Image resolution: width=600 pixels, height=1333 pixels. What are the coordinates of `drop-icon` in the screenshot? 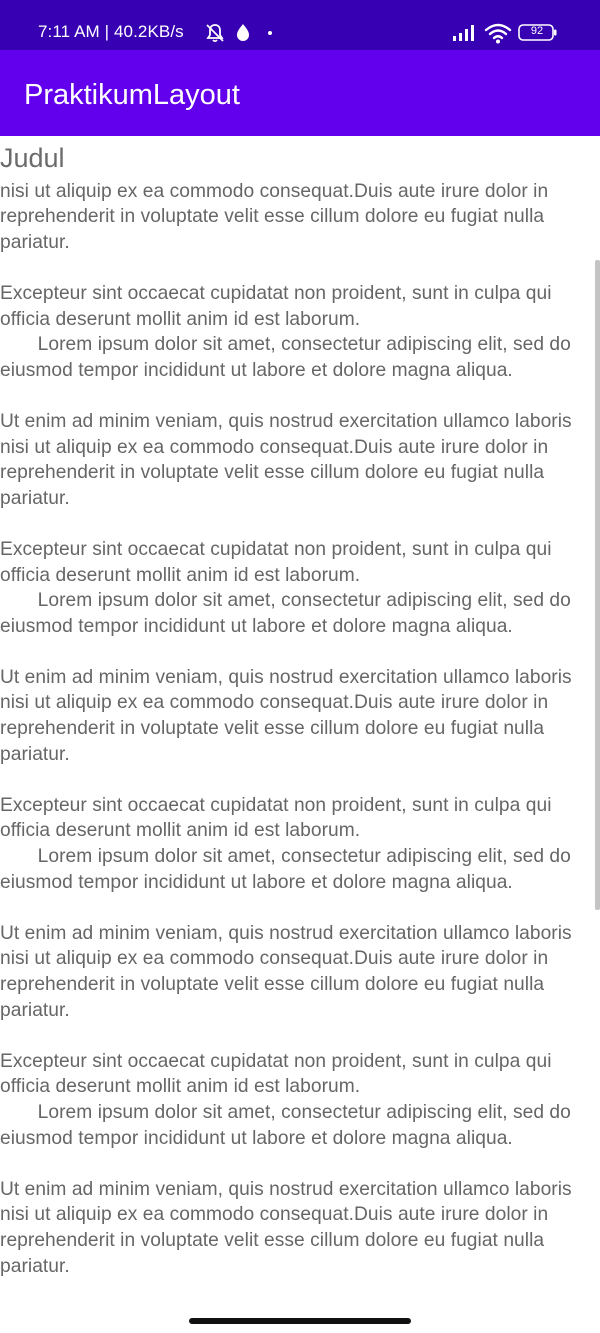 It's located at (243, 32).